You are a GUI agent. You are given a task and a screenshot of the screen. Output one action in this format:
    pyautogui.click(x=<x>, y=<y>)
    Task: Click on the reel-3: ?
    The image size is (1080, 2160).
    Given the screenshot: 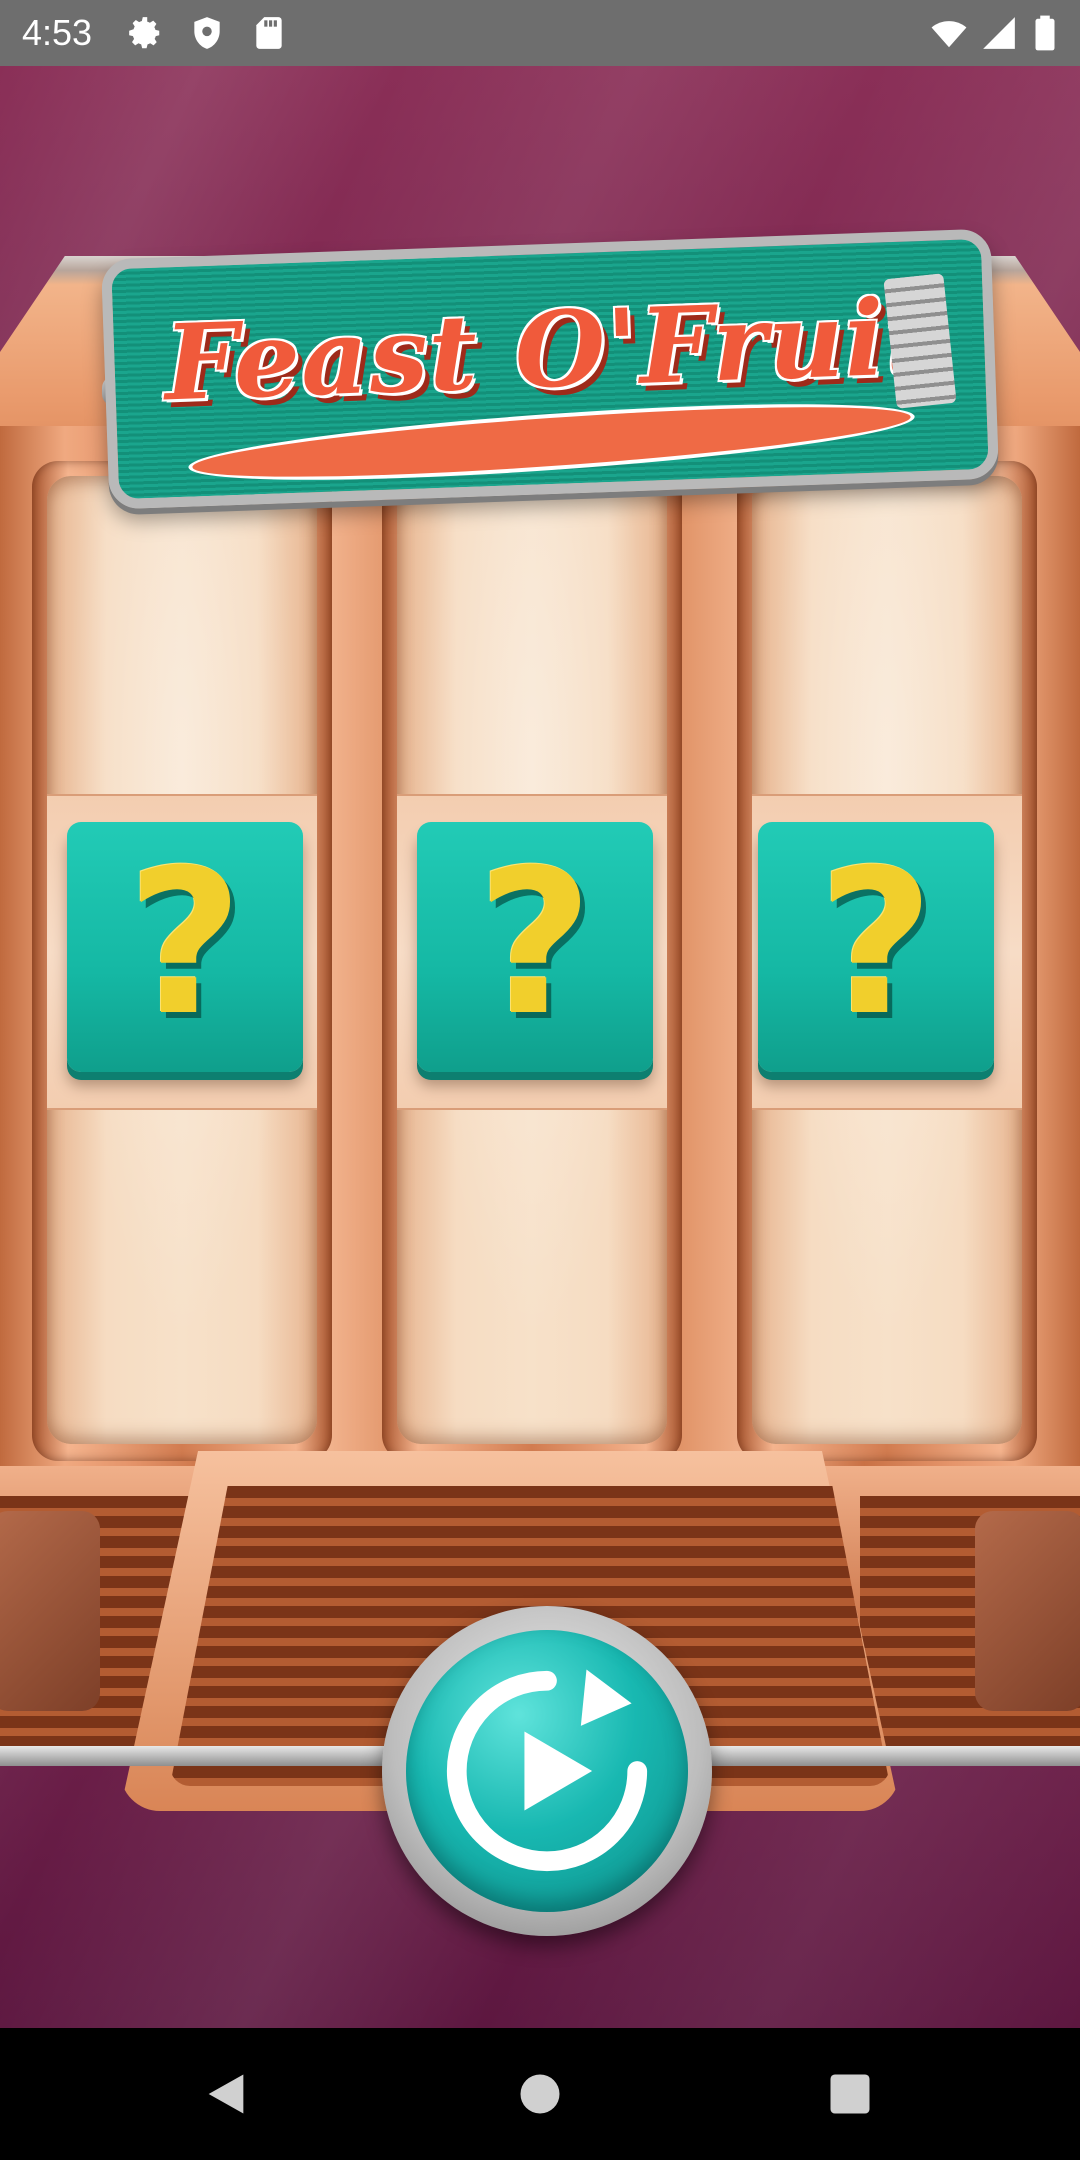 What is the action you would take?
    pyautogui.click(x=887, y=960)
    